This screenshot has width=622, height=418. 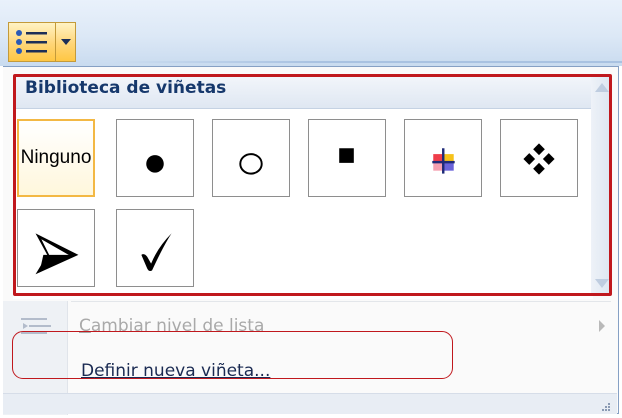 What do you see at coordinates (366, 62) in the screenshot?
I see `ribbon-divider` at bounding box center [366, 62].